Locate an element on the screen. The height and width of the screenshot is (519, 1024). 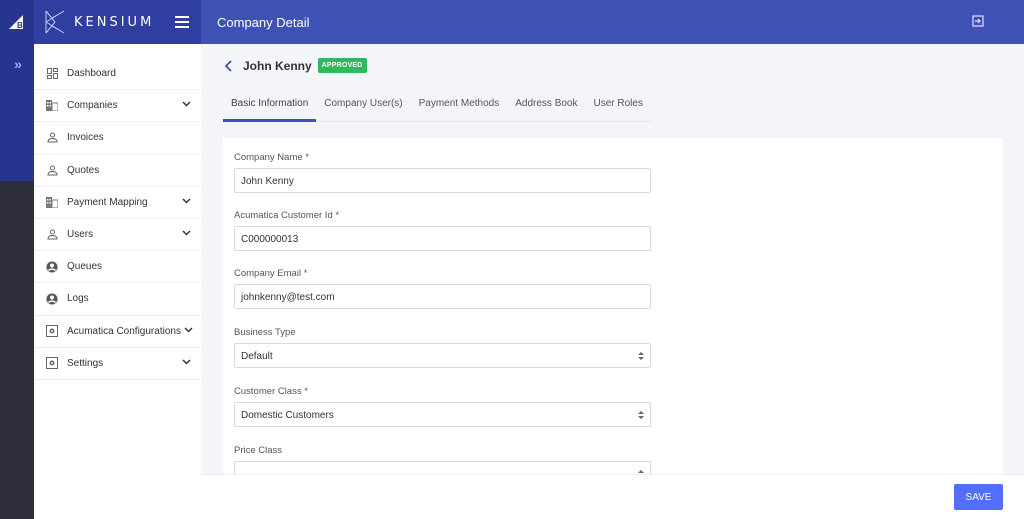
customer-class-field-group: Customer Class * Domestic Customers is located at coordinates (442, 406).